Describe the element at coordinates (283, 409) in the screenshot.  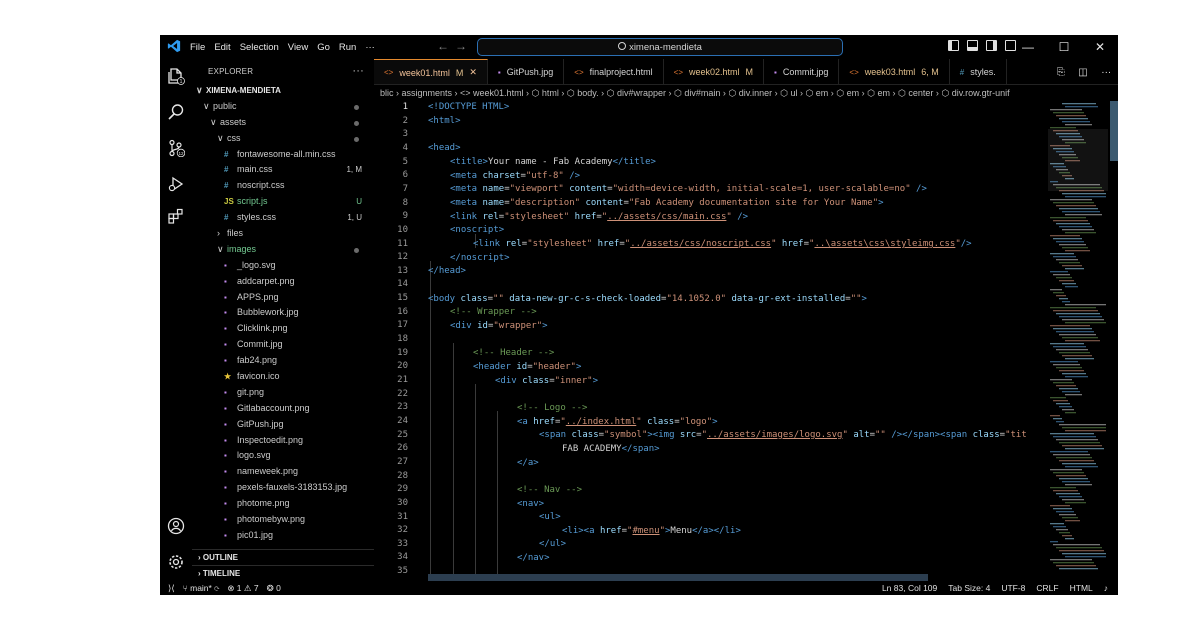
I see `tree-file: ▪ Gitlabaccount.png` at that location.